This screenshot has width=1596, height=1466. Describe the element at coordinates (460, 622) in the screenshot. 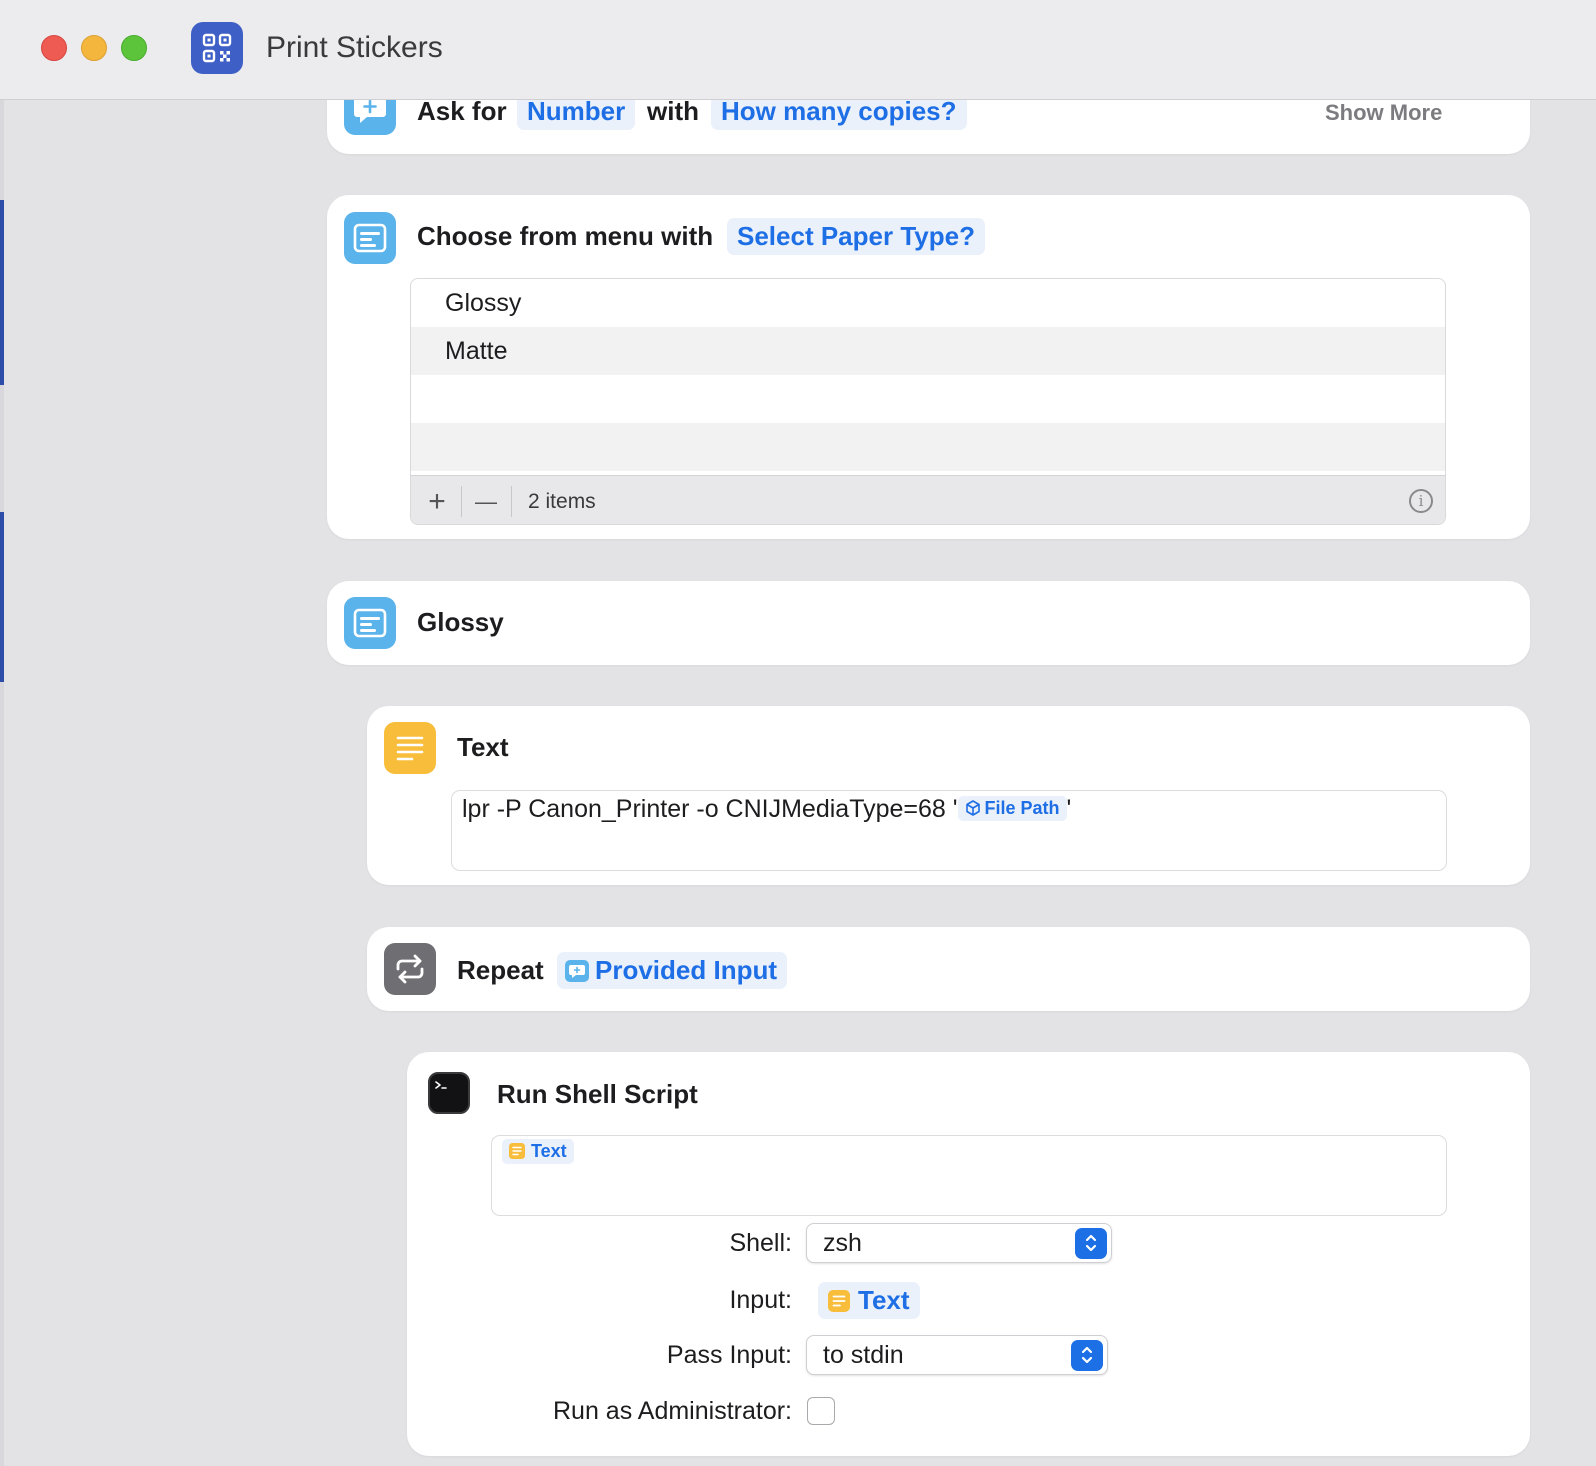

I see `case-label: Glossy` at that location.